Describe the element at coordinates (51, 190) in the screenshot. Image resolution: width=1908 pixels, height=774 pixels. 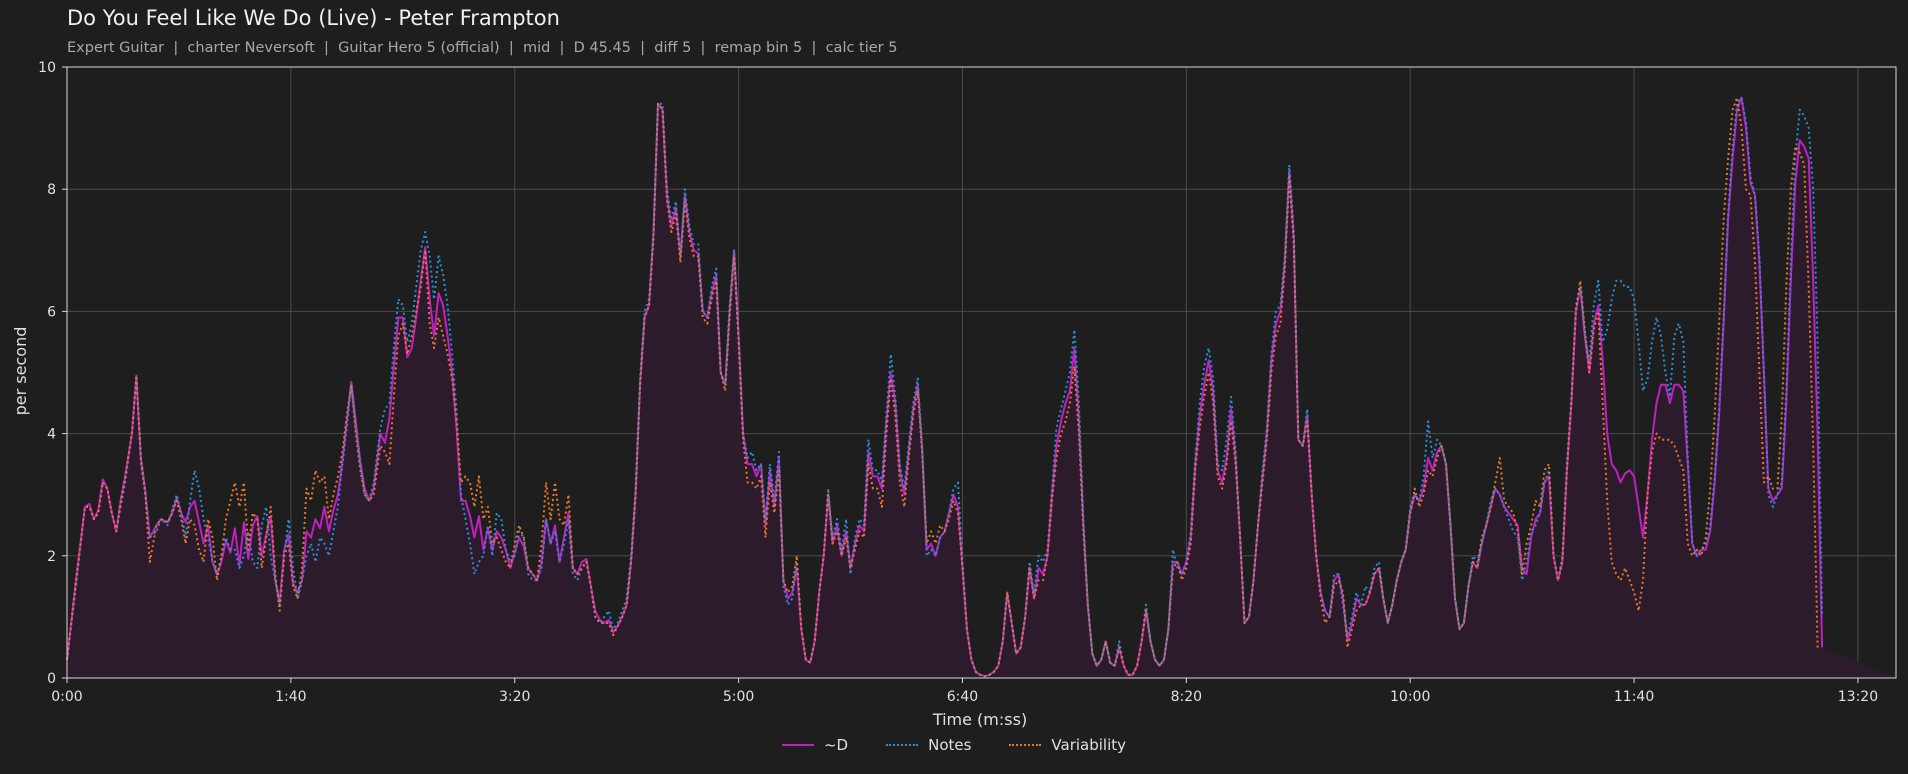
I see `y-tick-label: 8` at that location.